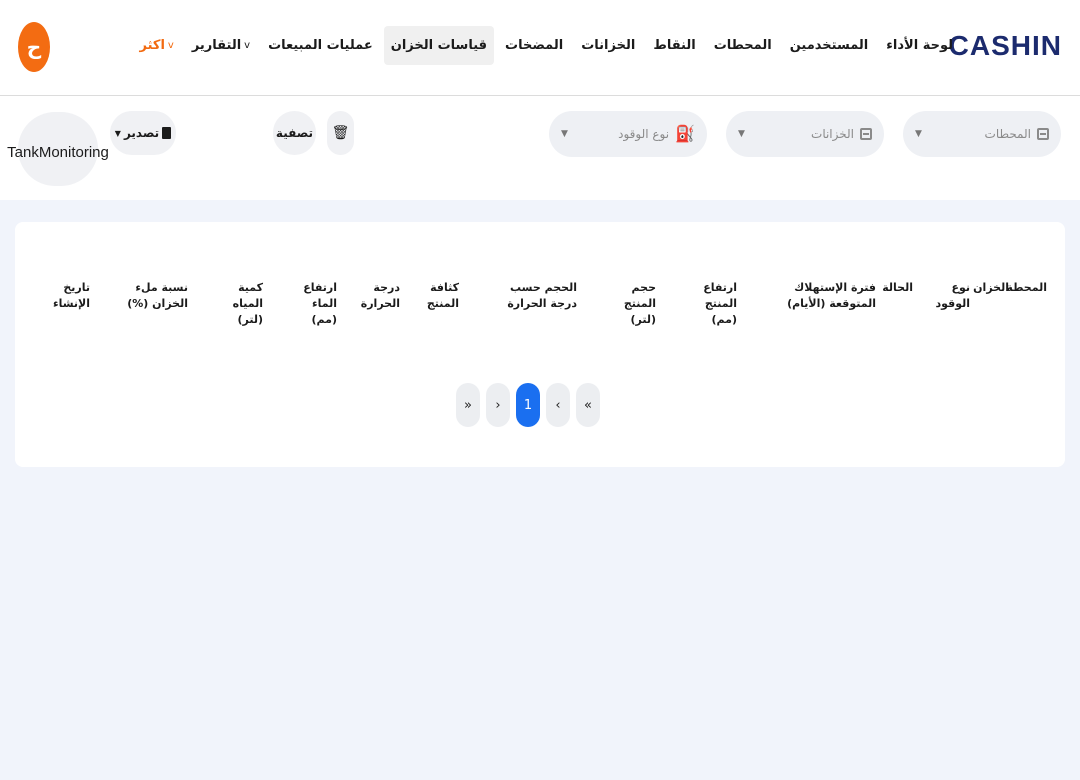  I want to click on nav-points: النقاط, so click(674, 45).